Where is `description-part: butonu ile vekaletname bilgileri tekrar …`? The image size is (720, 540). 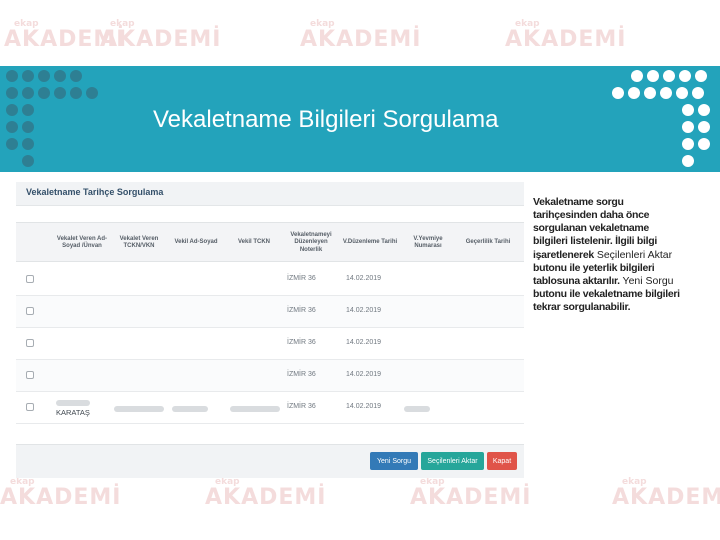
description-part: butonu ile vekaletname bilgileri tekrar … is located at coordinates (606, 300).